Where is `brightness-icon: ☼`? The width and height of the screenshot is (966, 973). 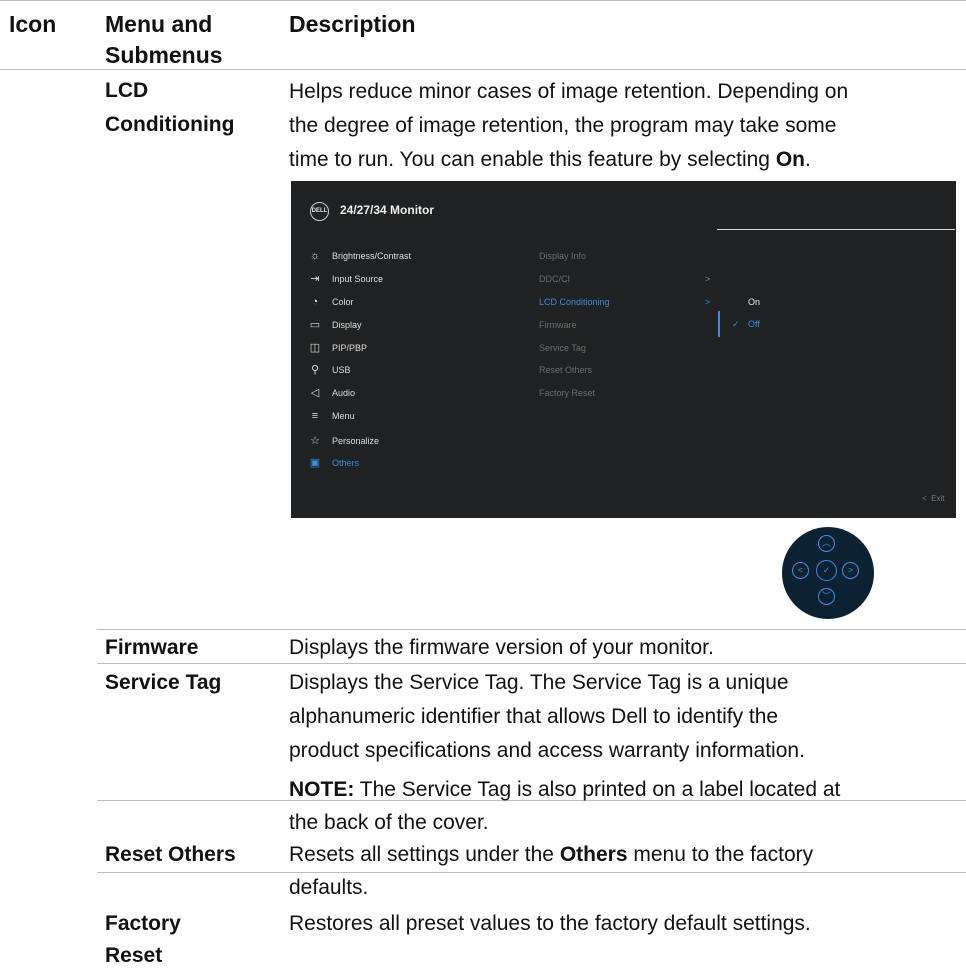 brightness-icon: ☼ is located at coordinates (315, 256).